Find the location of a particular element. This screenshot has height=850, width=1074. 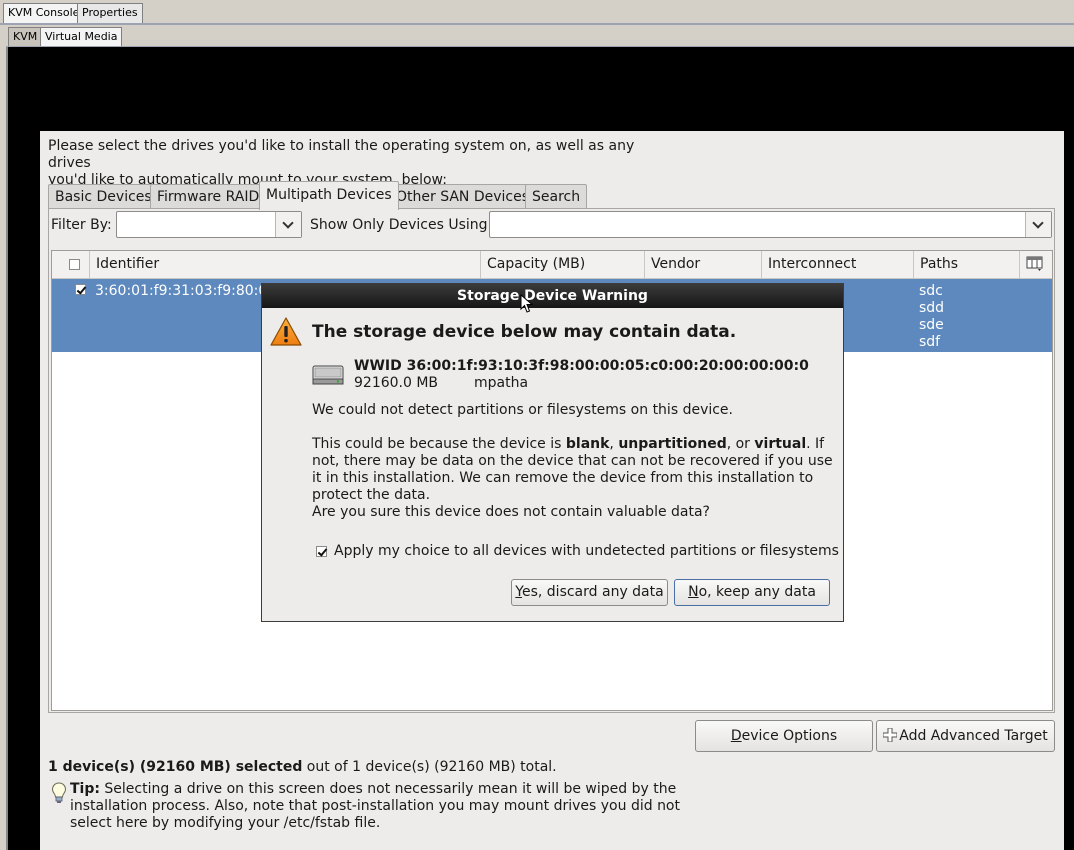

kvm-outer-tabbar: KVM Console Properties is located at coordinates (537, 12).